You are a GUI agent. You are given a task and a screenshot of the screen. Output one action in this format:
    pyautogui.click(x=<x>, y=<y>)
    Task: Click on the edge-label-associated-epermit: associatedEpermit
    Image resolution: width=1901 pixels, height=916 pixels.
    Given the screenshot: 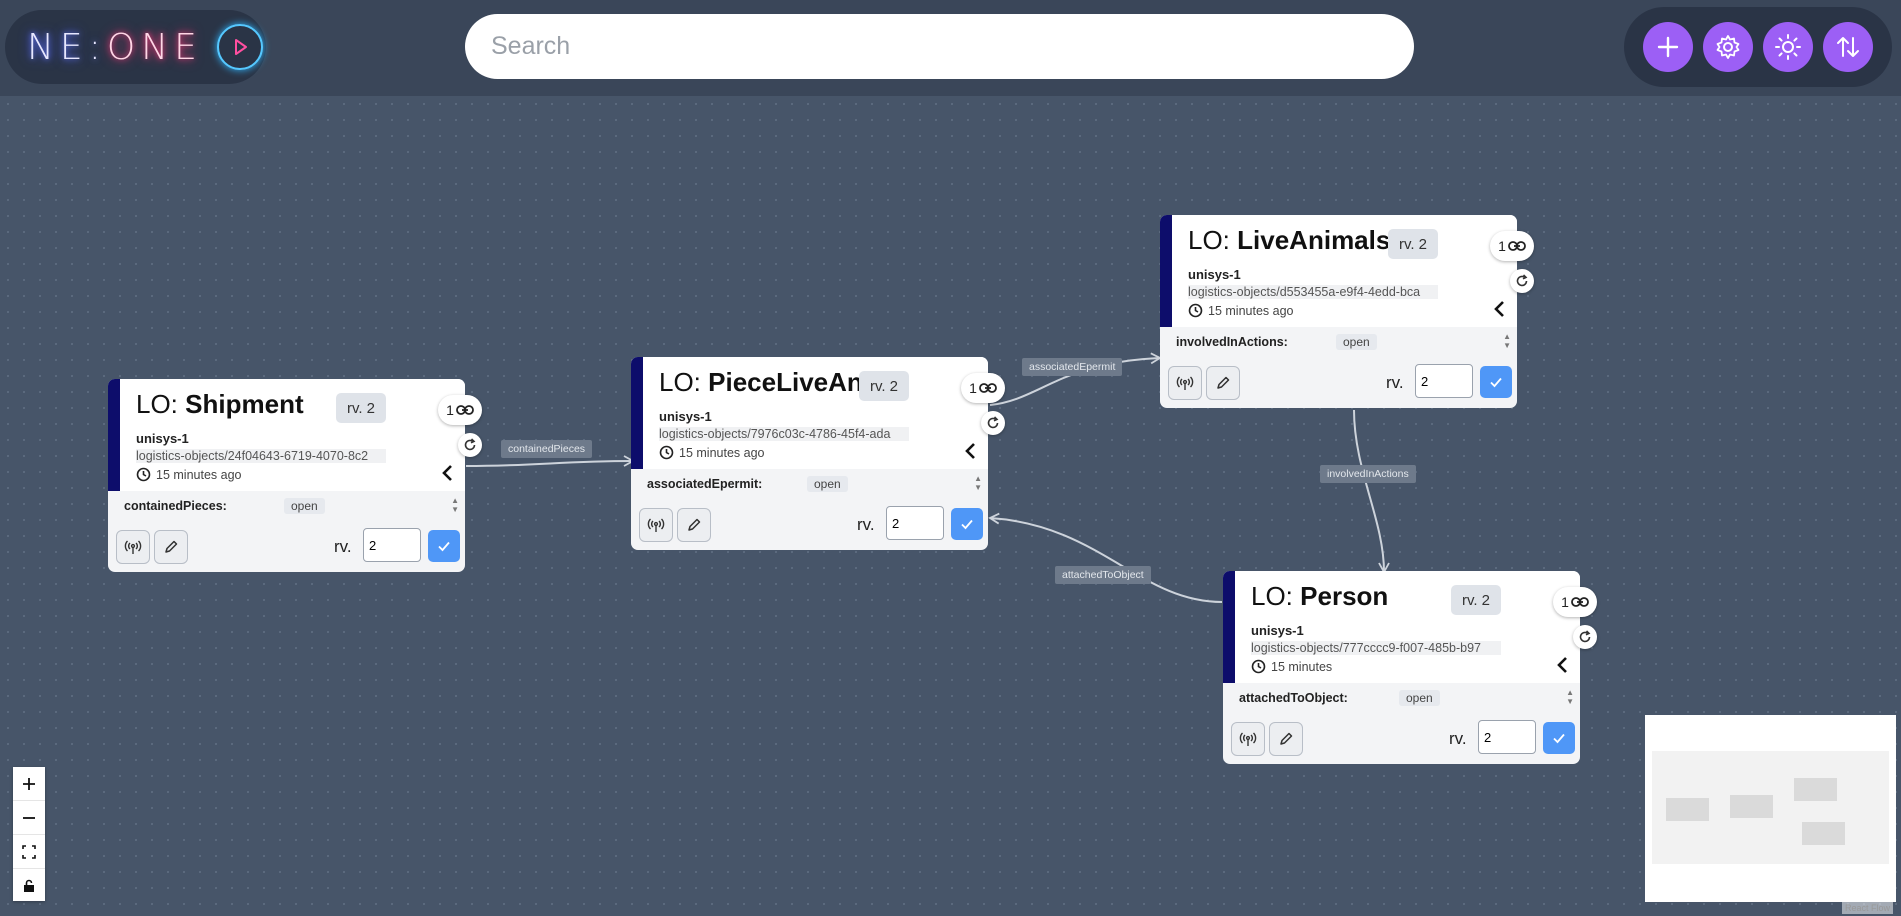 What is the action you would take?
    pyautogui.click(x=1072, y=367)
    